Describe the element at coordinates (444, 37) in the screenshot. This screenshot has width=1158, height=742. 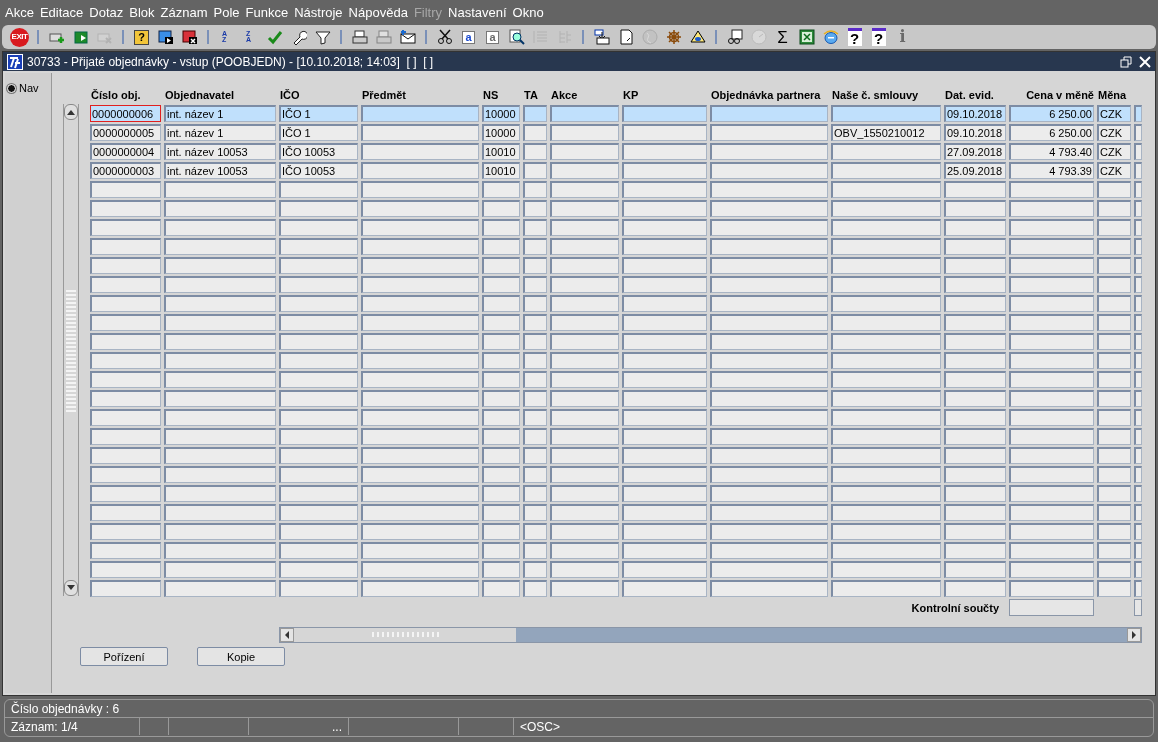
I see `scissors-icon` at that location.